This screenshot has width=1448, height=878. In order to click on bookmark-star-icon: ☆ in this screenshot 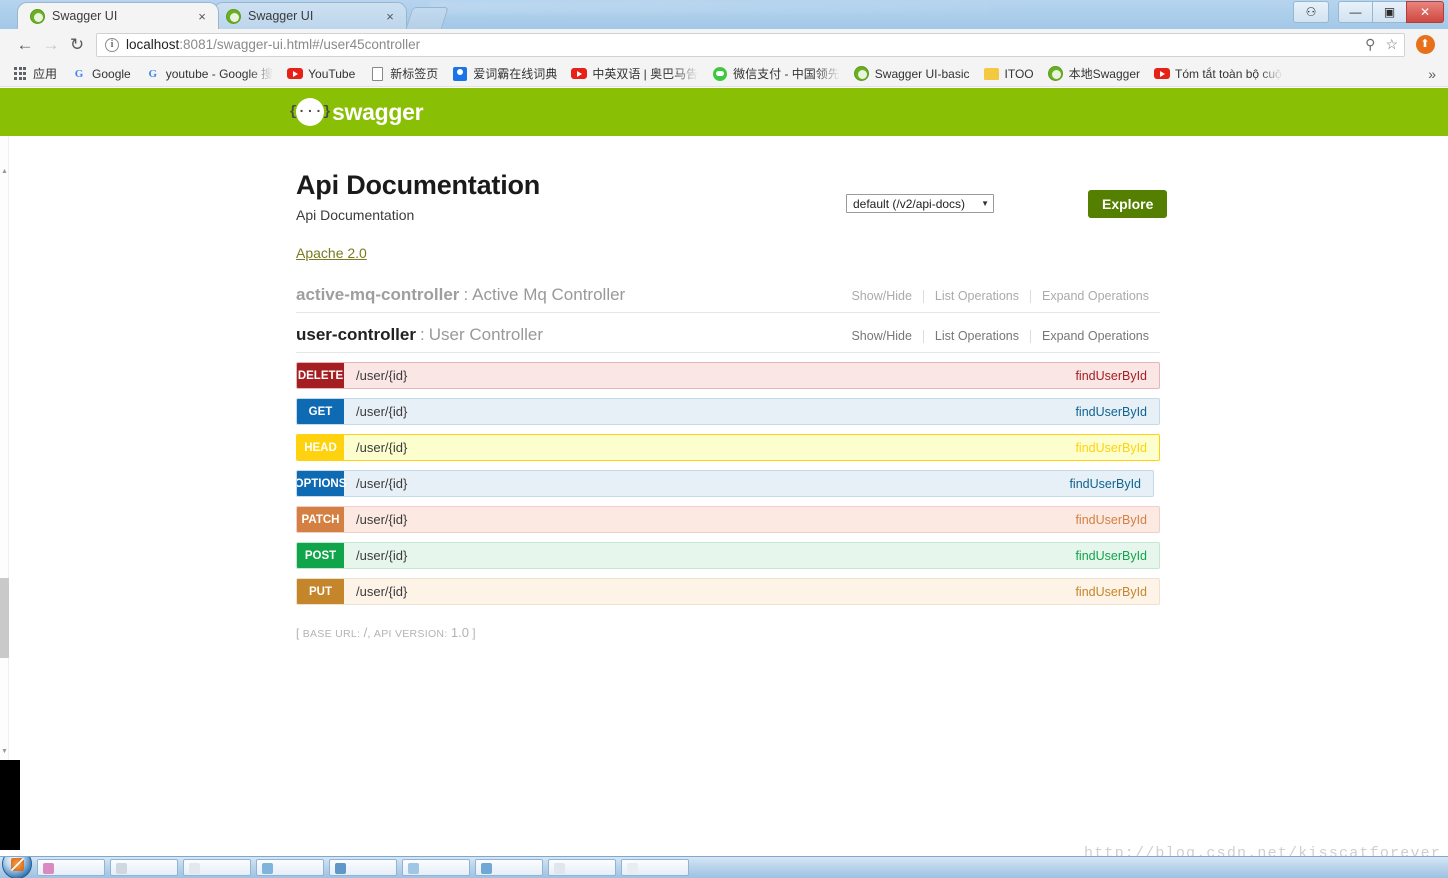, I will do `click(1391, 44)`.